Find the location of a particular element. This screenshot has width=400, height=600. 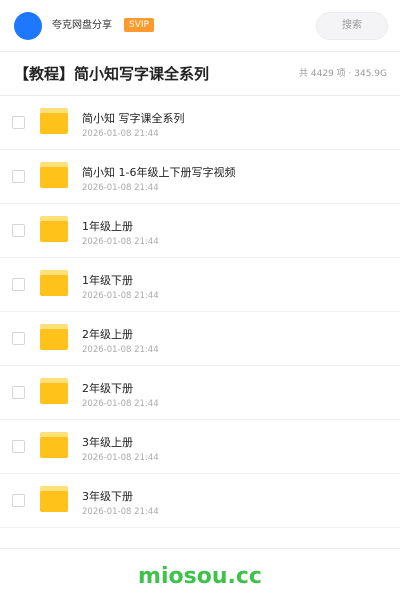

list-item: 1年级下册 2026-01-08 21:44 is located at coordinates (200, 285).